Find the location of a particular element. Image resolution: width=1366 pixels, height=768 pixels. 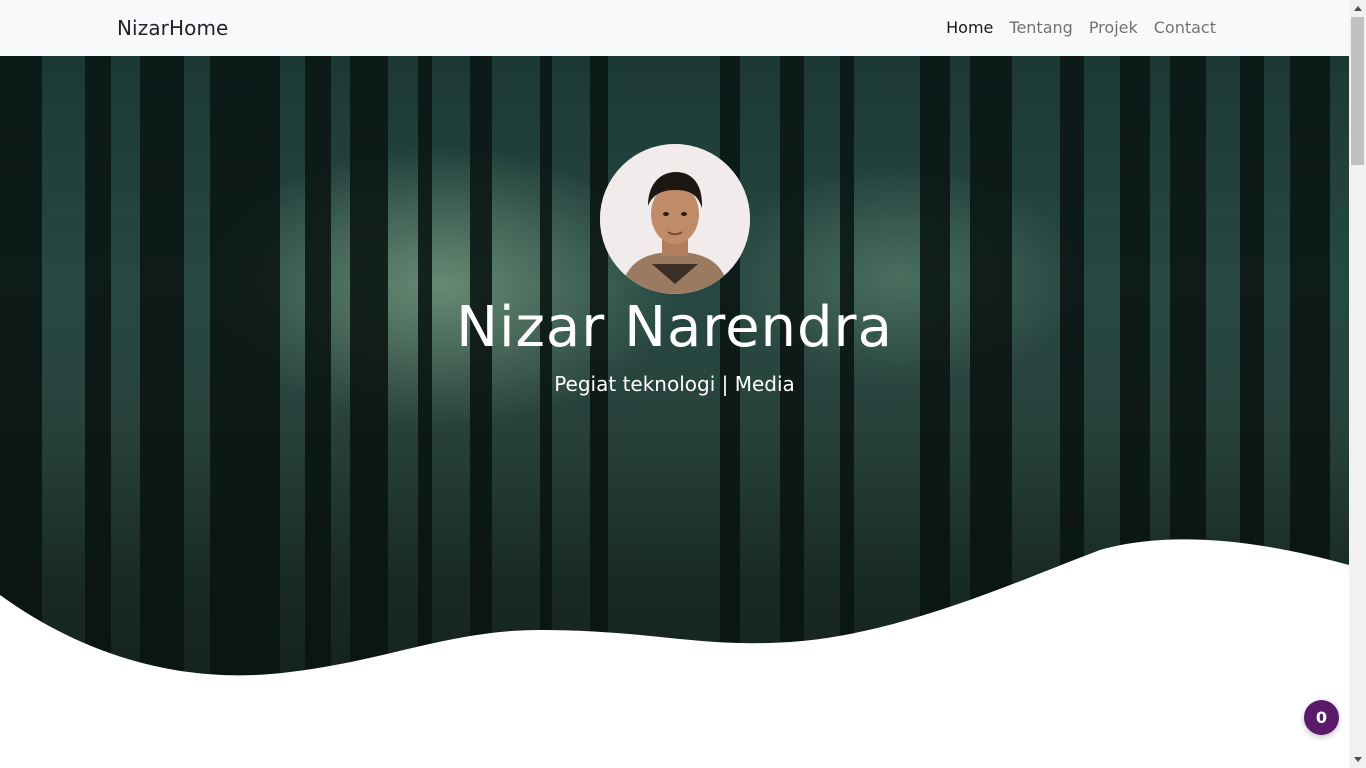

nav-home: Home is located at coordinates (969, 28).